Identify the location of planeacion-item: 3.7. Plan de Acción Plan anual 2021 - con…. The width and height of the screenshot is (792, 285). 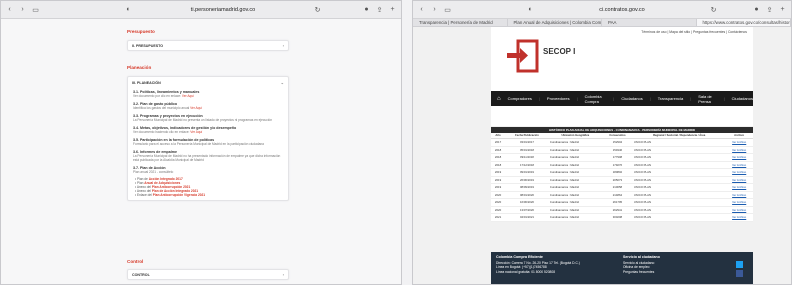
(208, 170).